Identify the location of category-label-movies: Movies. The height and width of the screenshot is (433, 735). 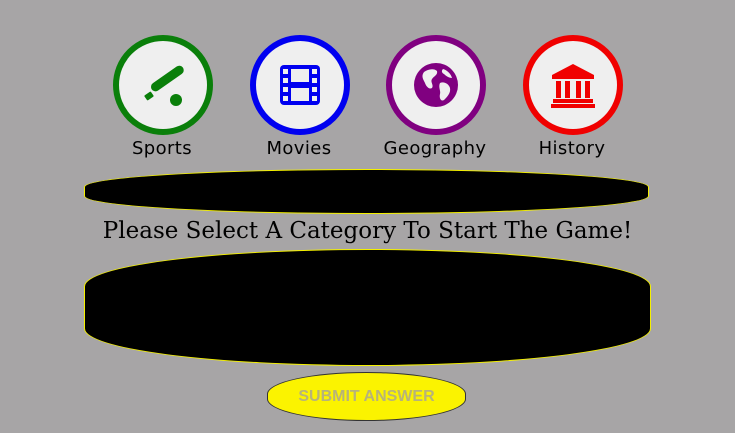
(299, 148).